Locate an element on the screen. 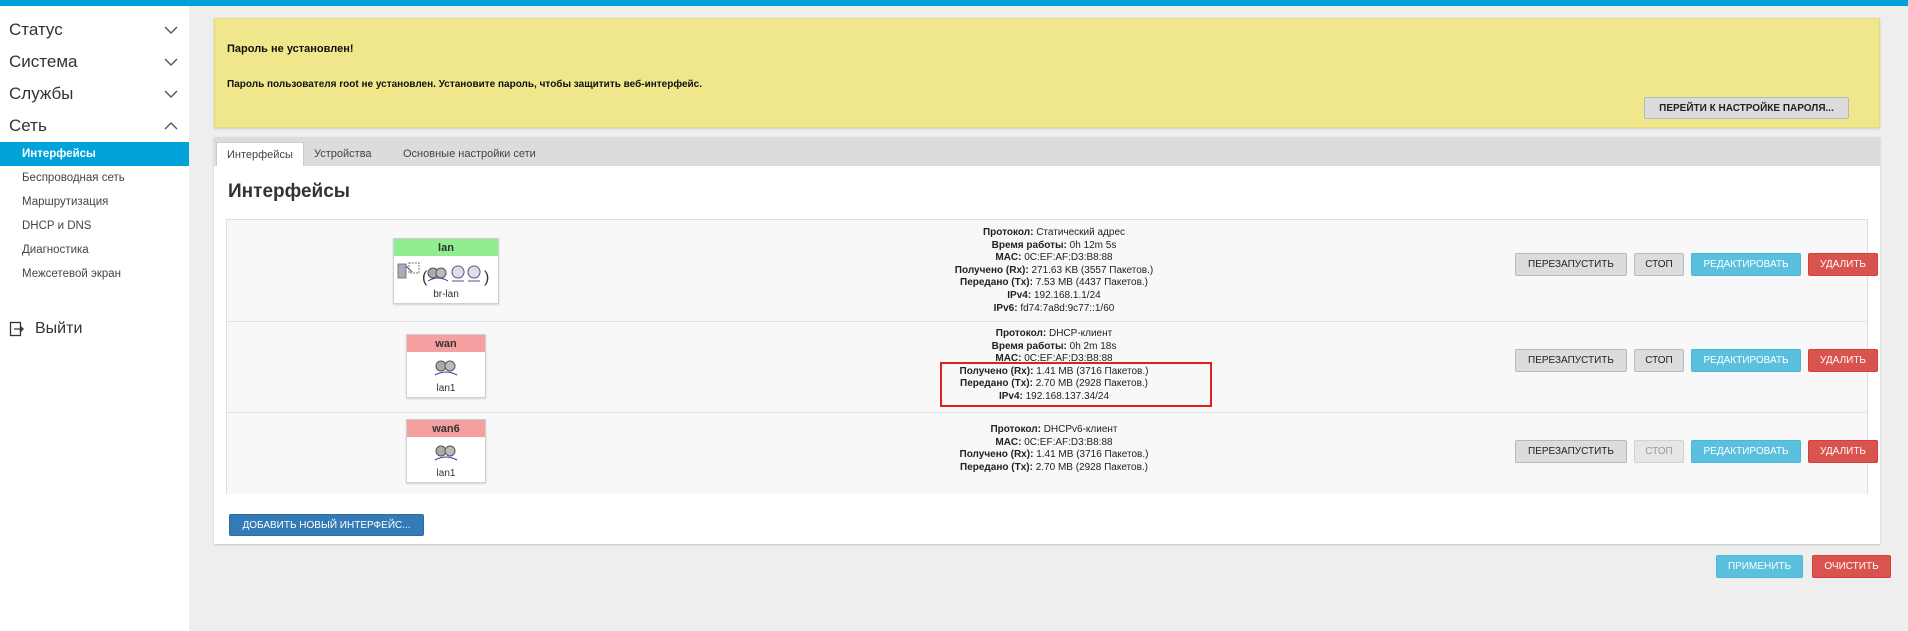 Image resolution: width=1908 pixels, height=631 pixels. reset-button: ОЧИСТИТЬ is located at coordinates (1851, 566).